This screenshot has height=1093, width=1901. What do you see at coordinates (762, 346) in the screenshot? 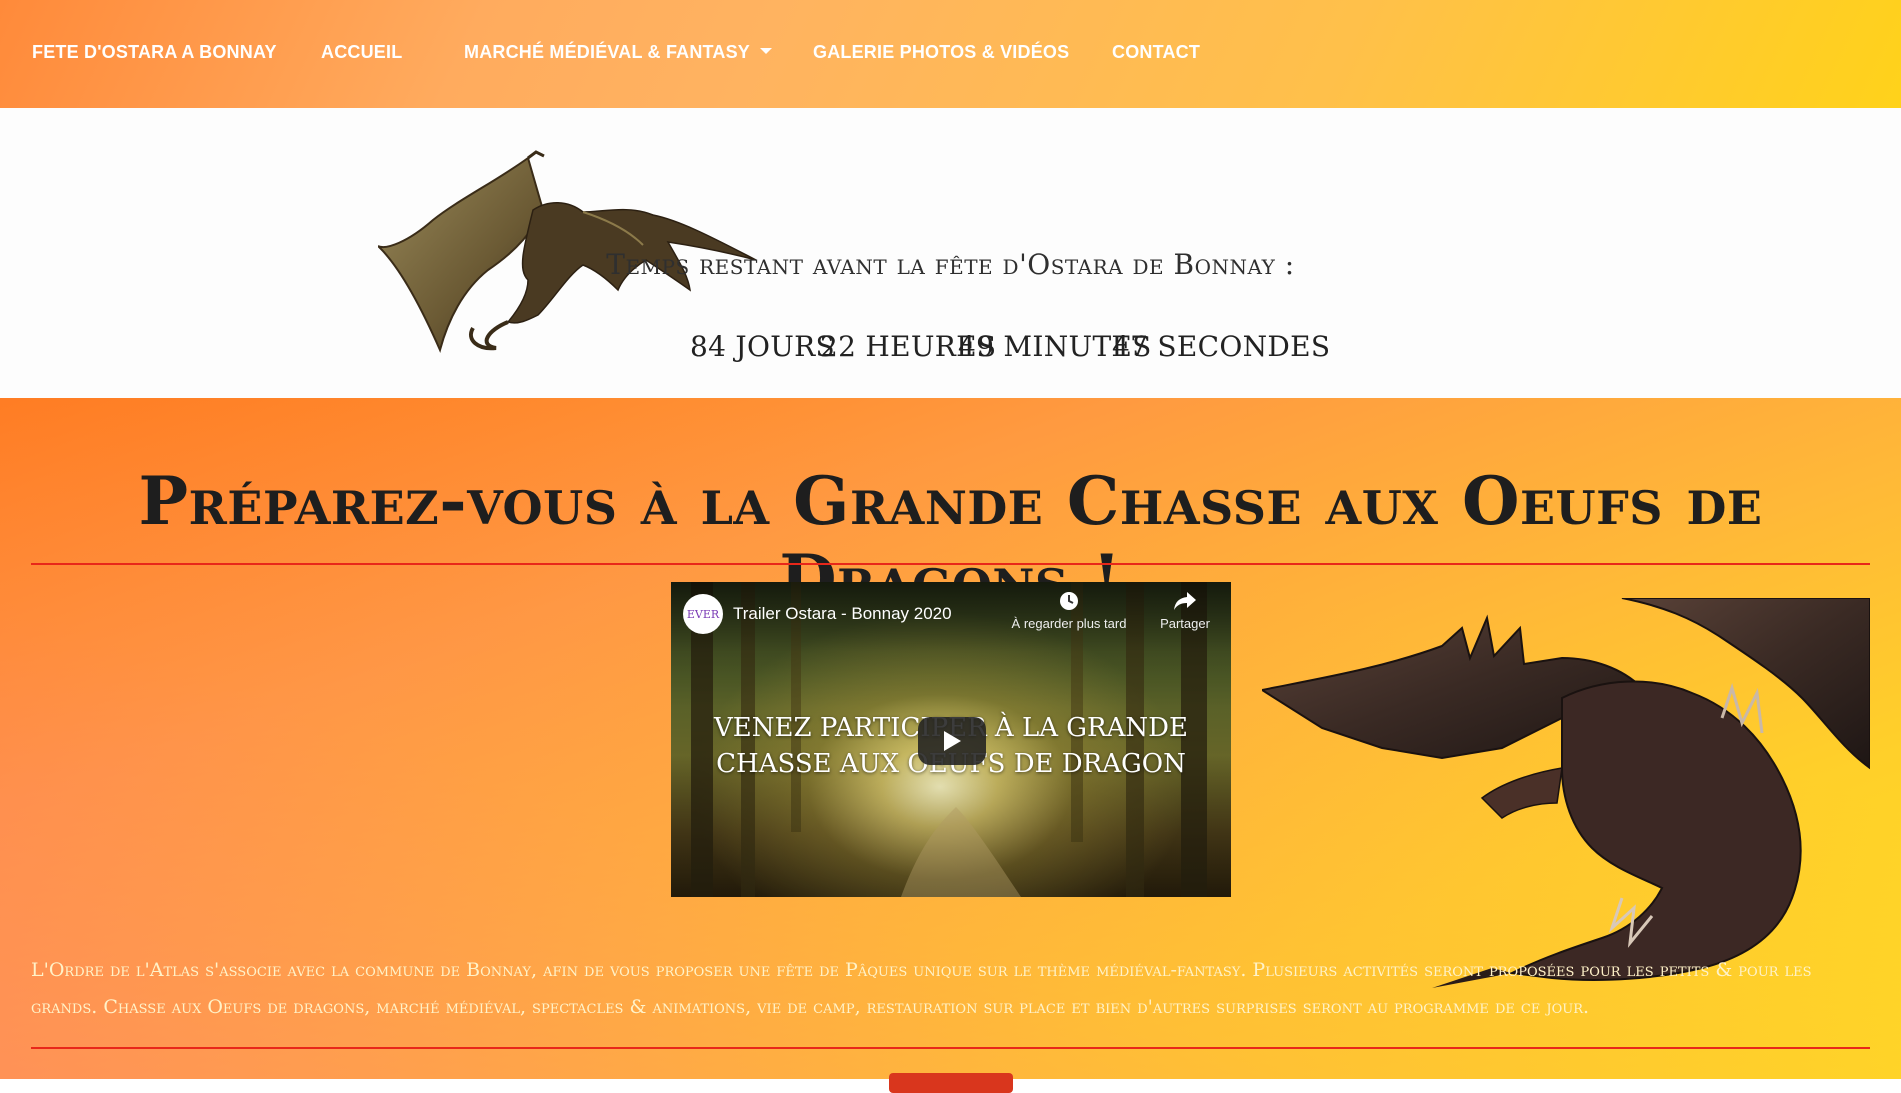
I see `countdown-days: 84 JOURS` at bounding box center [762, 346].